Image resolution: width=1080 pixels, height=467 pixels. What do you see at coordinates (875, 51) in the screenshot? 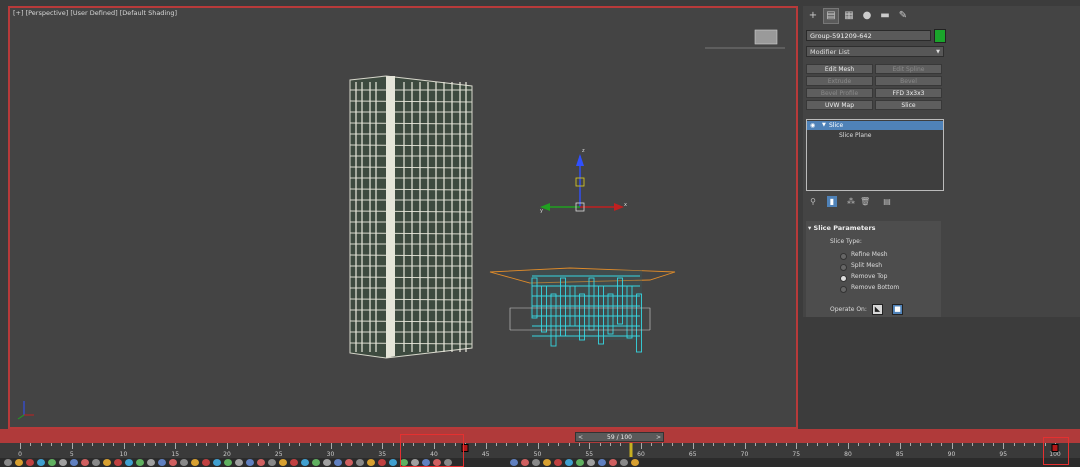
I see `modifier-list-dropdown: Modifier List ▼` at bounding box center [875, 51].